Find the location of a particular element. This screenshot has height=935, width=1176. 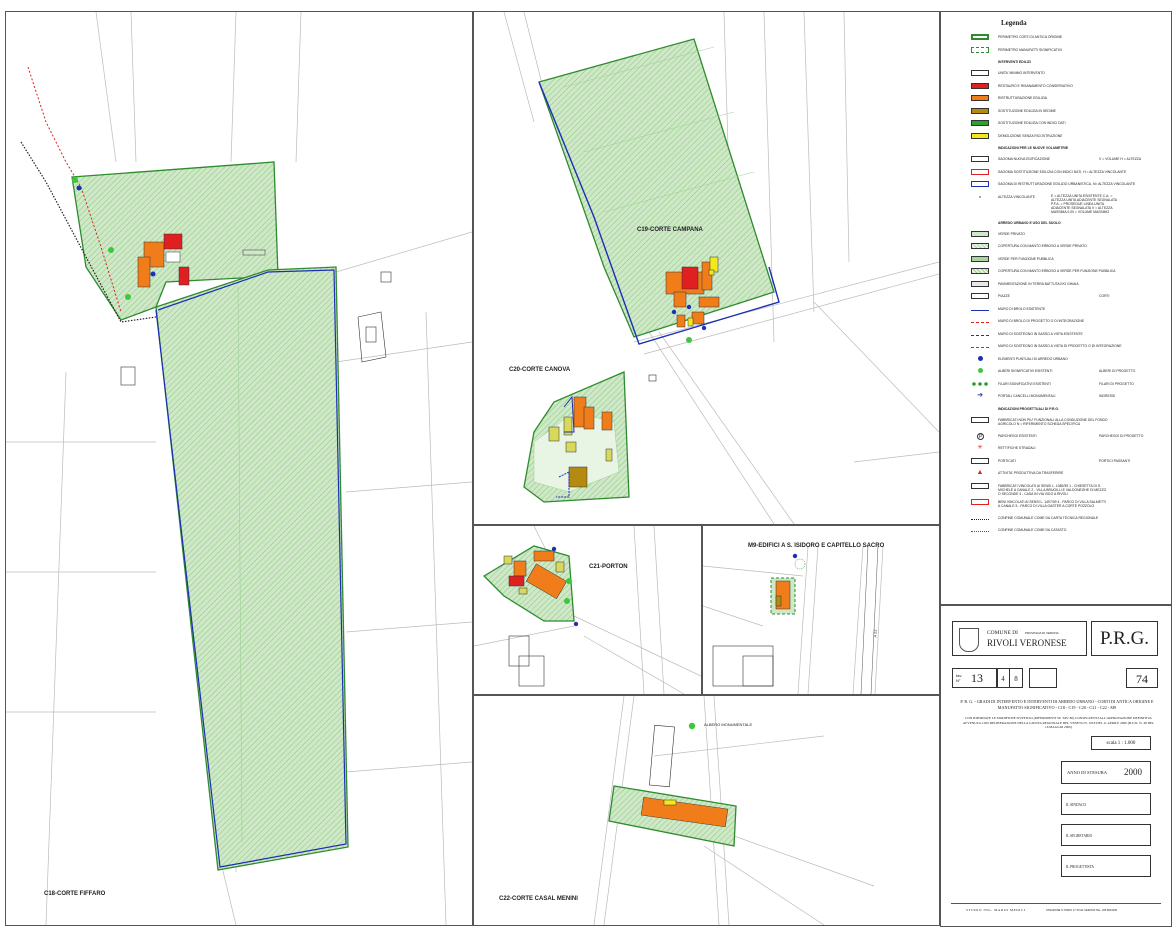

legend-item: INDICAZIONI PROGETTUALI DI P.R.G. is located at coordinates (1056, 411).